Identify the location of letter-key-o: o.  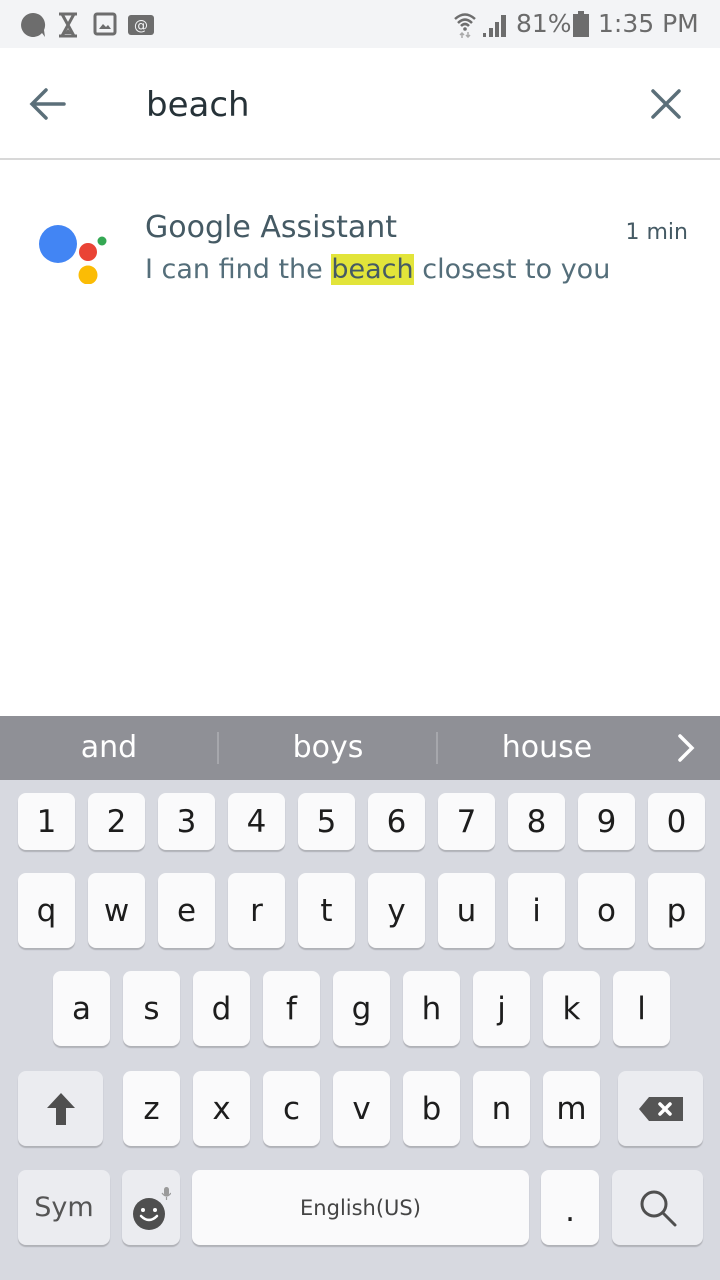
(606, 910).